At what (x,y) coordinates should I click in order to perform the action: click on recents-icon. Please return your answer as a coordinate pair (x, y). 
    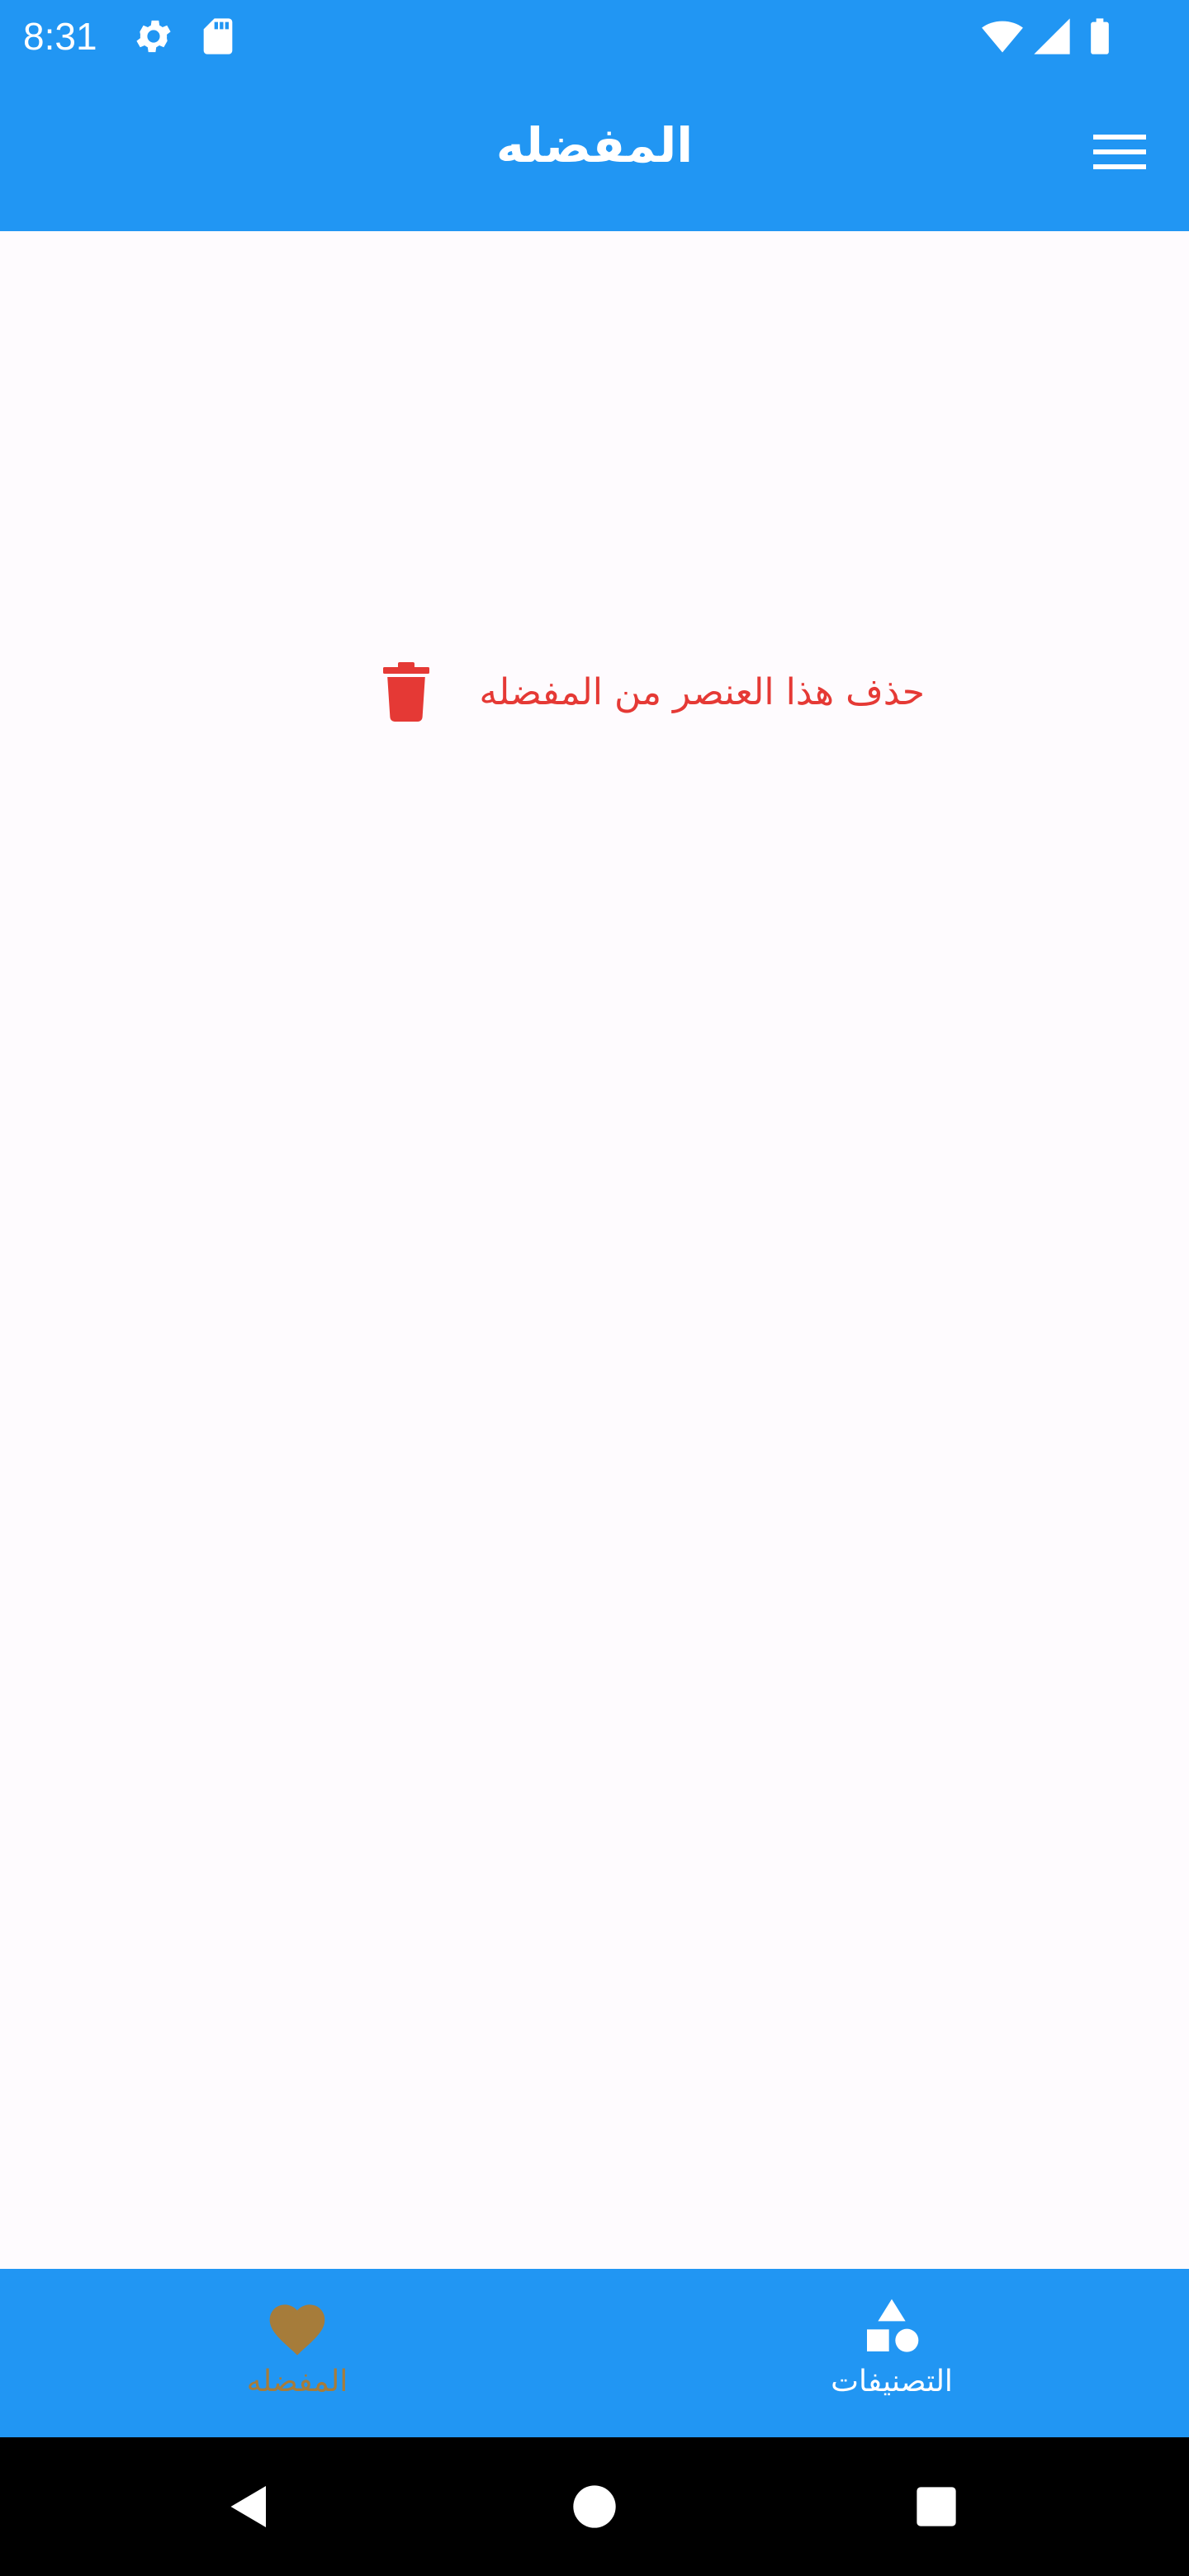
    Looking at the image, I should click on (936, 2506).